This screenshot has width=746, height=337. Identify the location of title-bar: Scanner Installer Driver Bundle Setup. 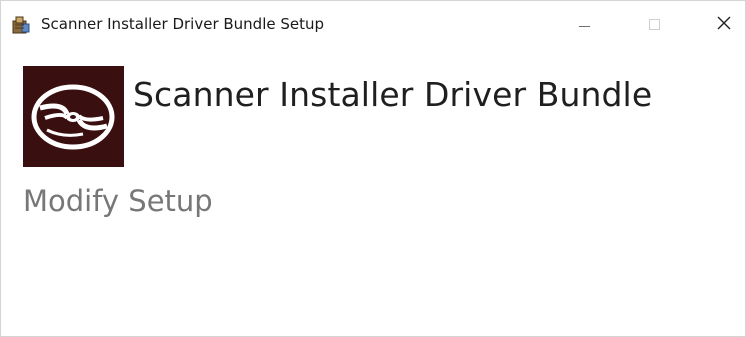
(373, 24).